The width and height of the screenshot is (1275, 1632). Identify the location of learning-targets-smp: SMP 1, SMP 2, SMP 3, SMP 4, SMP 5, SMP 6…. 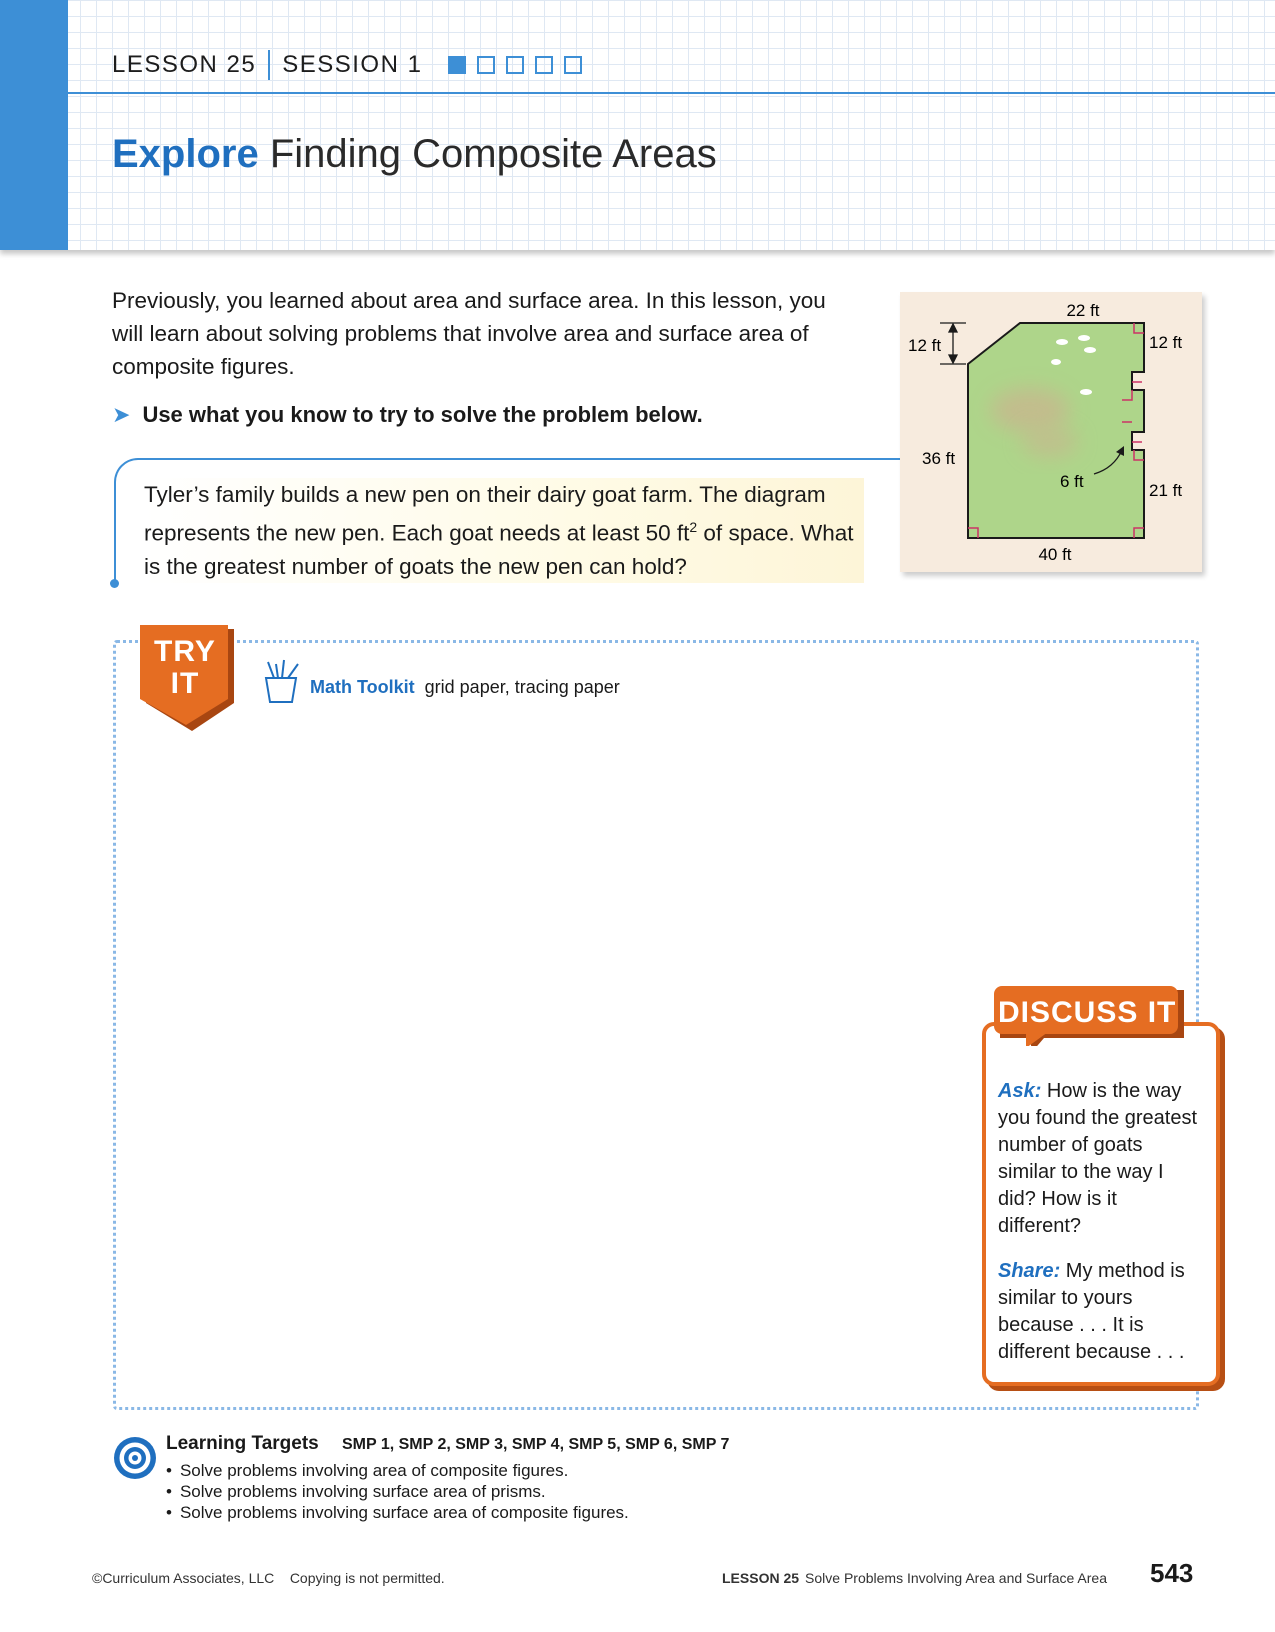
(536, 1444).